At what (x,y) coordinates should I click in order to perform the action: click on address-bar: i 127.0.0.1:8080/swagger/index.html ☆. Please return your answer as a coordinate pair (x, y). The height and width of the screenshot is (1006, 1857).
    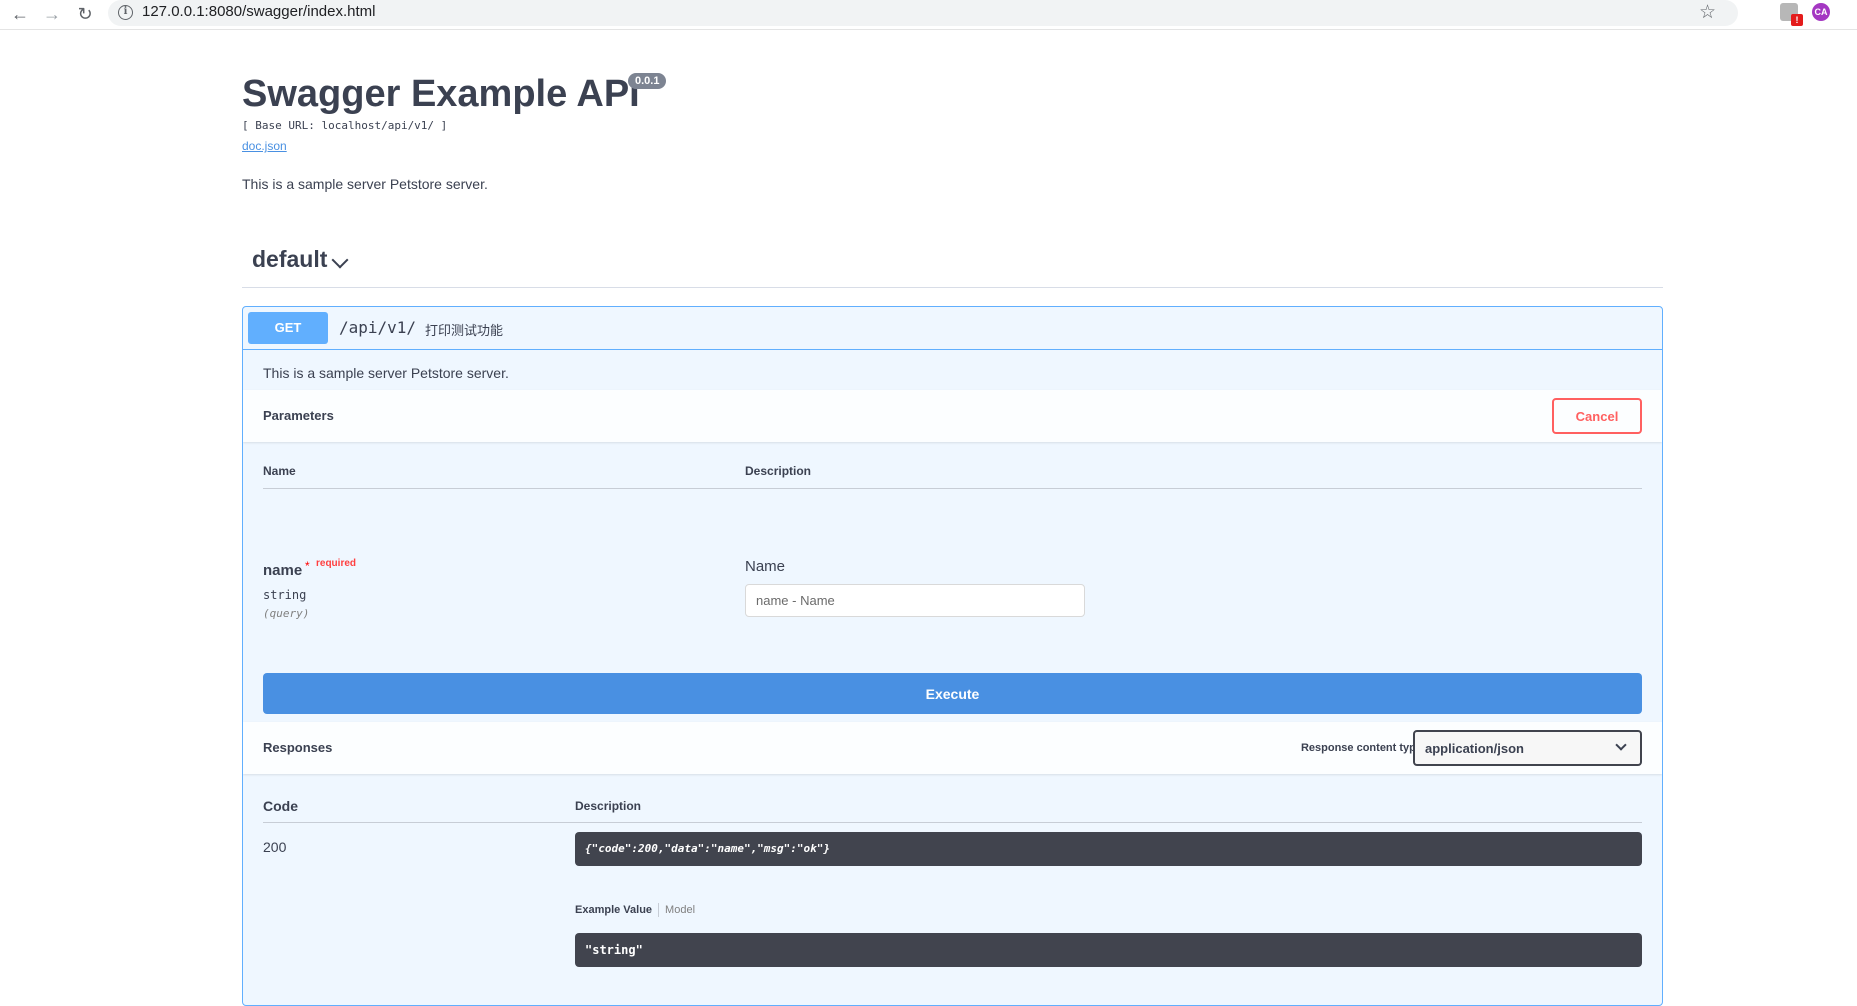
    Looking at the image, I should click on (923, 13).